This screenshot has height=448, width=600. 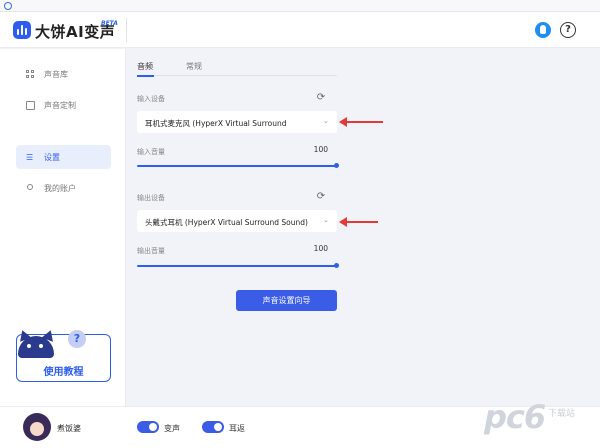 What do you see at coordinates (63, 157) in the screenshot?
I see `sidebar-item-settings: ☰ 设置` at bounding box center [63, 157].